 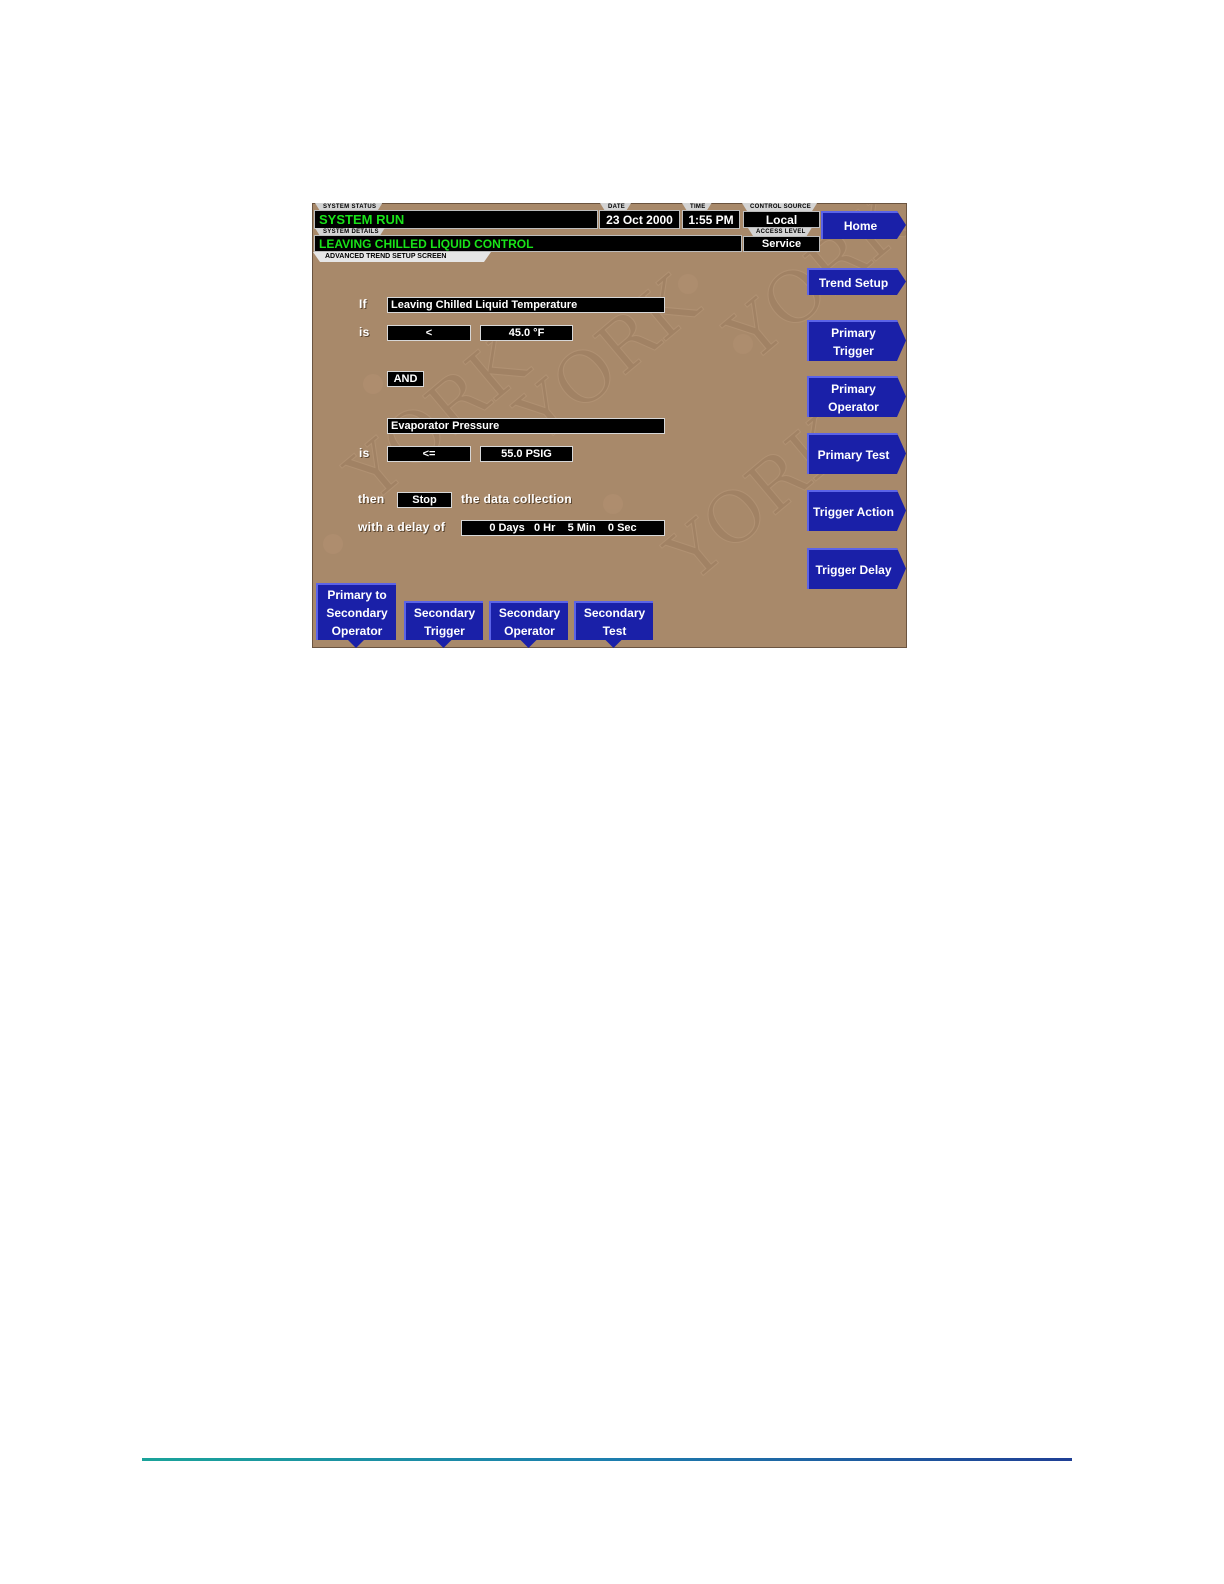 What do you see at coordinates (526, 426) in the screenshot?
I see `secondary-trigger-field: Evaporator Pressure` at bounding box center [526, 426].